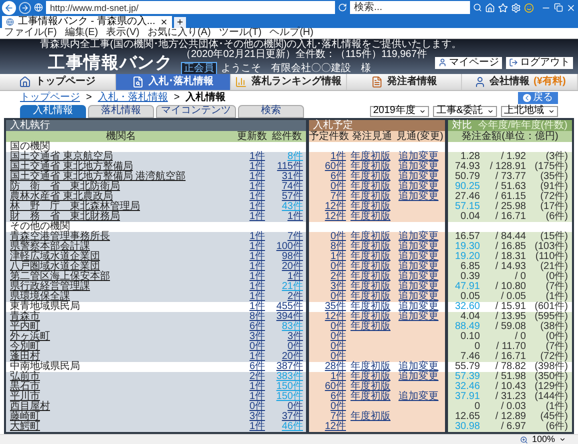 The image size is (578, 444). I want to click on mypage-button: マイページ, so click(468, 62).